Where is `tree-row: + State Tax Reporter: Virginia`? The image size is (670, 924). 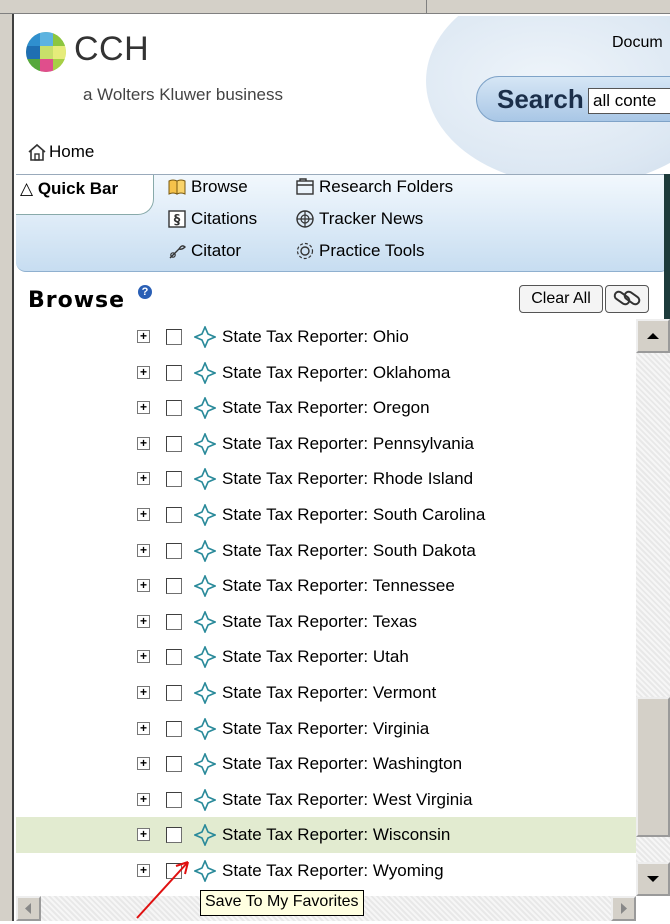 tree-row: + State Tax Reporter: Virginia is located at coordinates (326, 729).